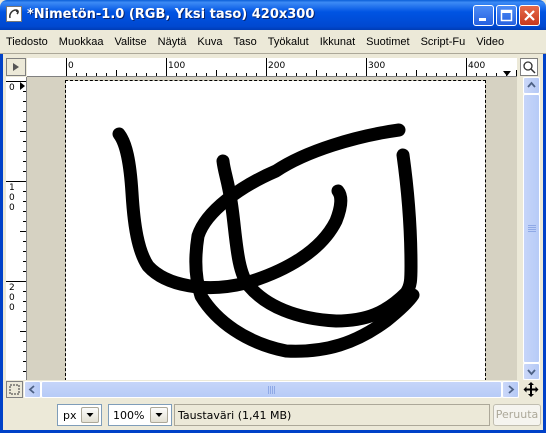 Image resolution: width=546 pixels, height=433 pixels. What do you see at coordinates (209, 42) in the screenshot?
I see `menu-kuva: Kuva` at bounding box center [209, 42].